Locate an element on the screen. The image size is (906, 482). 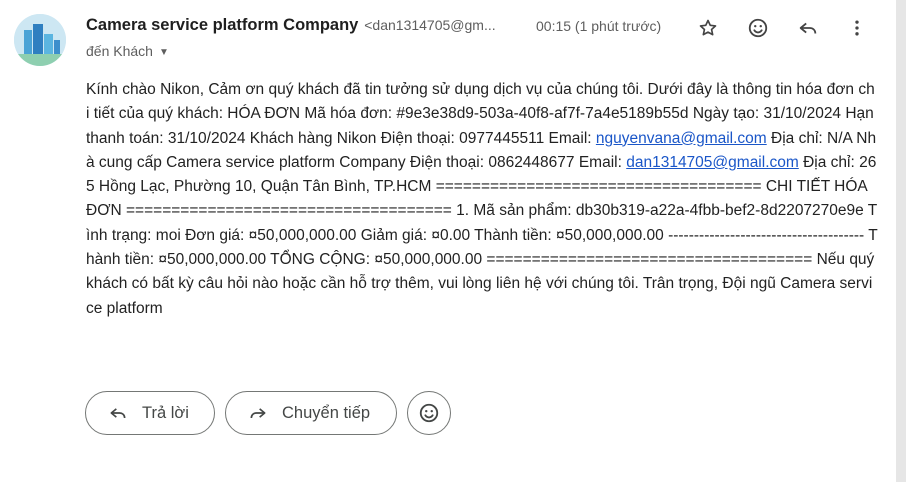
more-options-button is located at coordinates (857, 28).